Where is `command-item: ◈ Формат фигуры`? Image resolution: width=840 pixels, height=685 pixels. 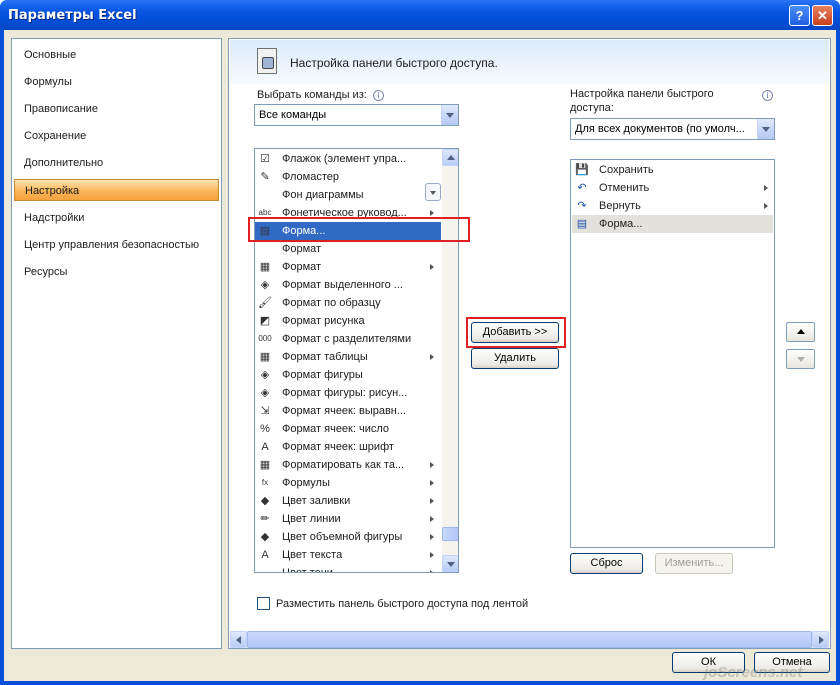
command-item: ◈ Формат фигуры is located at coordinates (348, 375).